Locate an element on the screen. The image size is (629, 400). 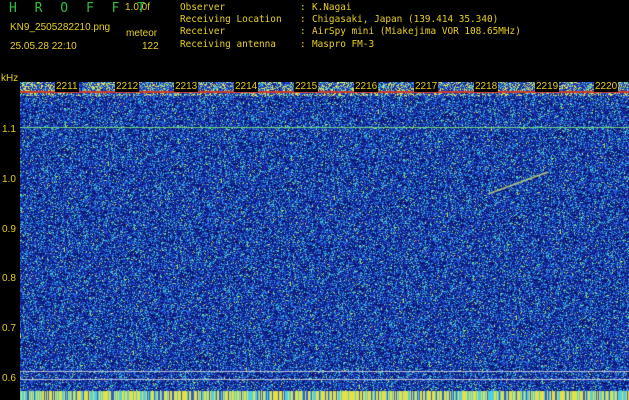
time-tick-label: 2216 is located at coordinates (366, 86).